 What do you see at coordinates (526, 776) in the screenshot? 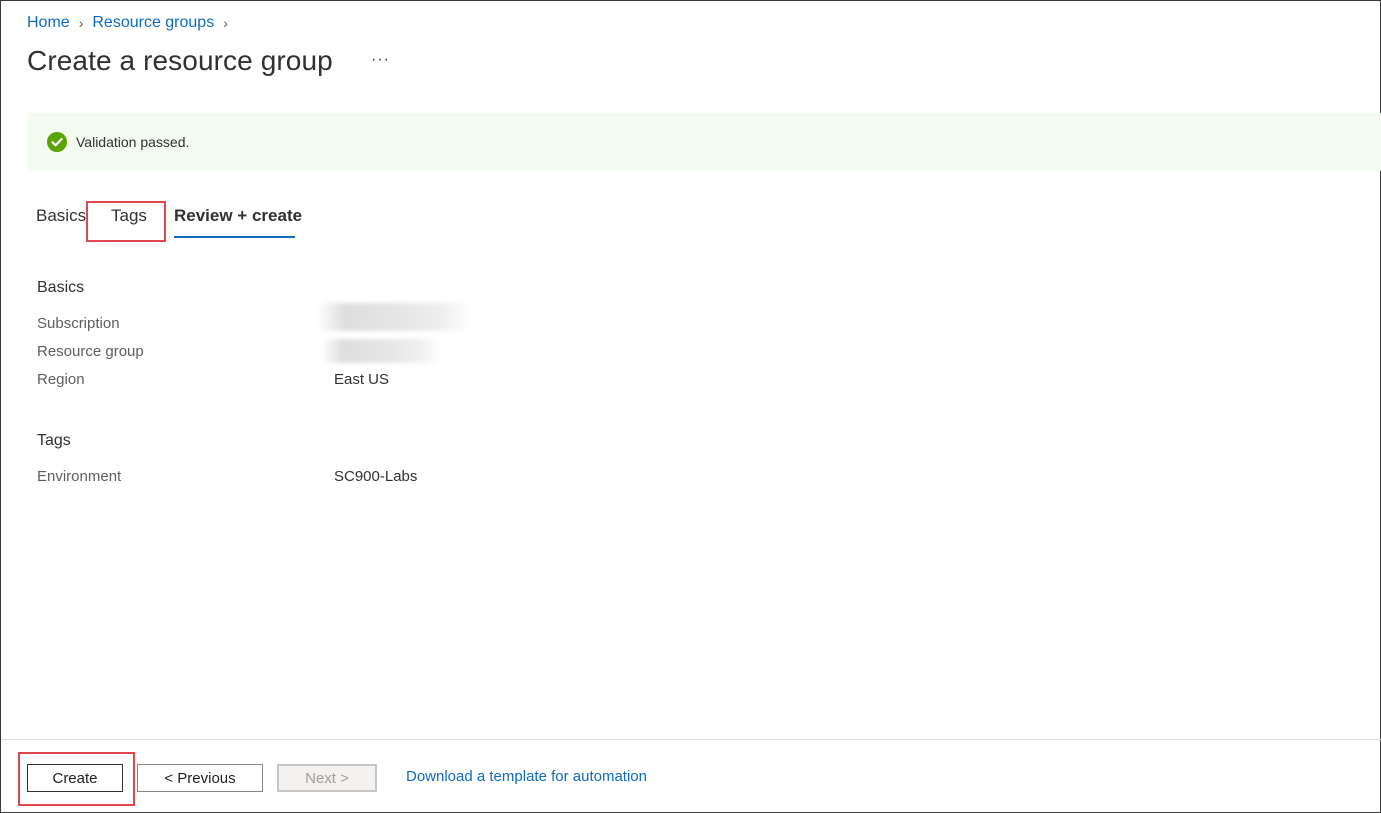
I see `download-template-link: Download a template for automation` at bounding box center [526, 776].